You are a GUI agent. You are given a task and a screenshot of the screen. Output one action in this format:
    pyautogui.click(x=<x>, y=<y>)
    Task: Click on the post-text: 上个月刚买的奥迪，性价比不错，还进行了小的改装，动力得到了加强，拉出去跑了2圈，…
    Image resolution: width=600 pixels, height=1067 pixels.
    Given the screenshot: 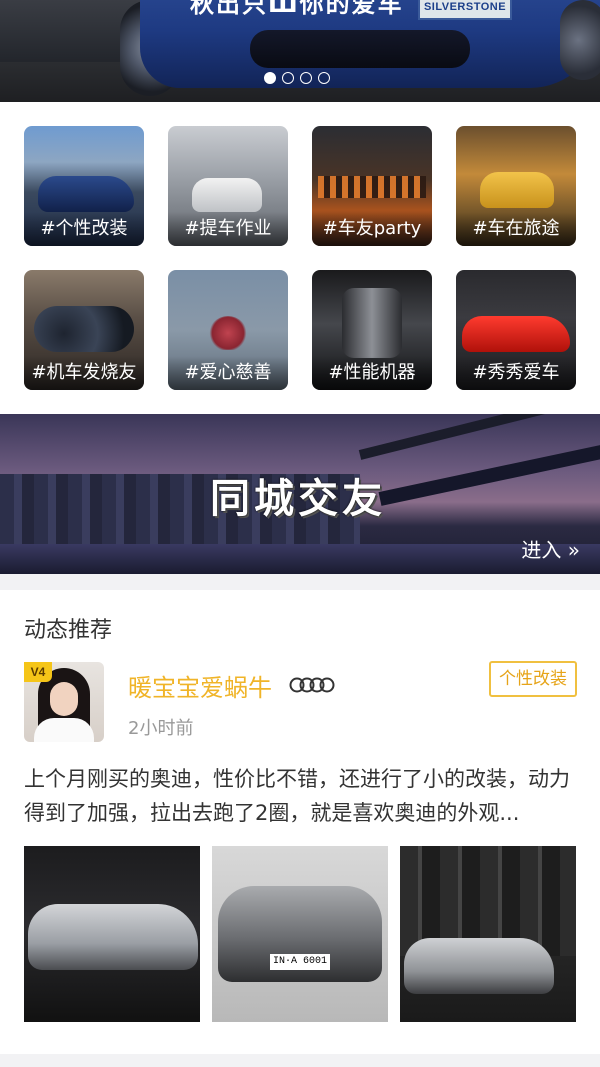 What is the action you would take?
    pyautogui.click(x=302, y=796)
    